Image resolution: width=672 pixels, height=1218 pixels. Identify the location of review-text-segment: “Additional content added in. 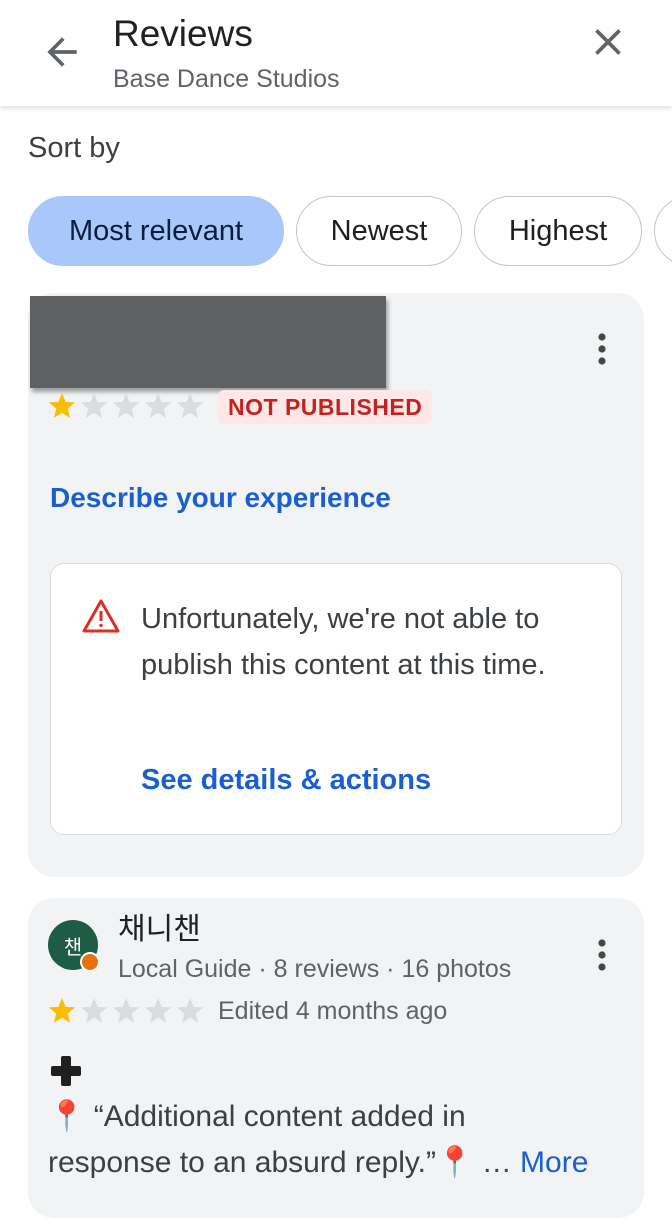
(279, 1116).